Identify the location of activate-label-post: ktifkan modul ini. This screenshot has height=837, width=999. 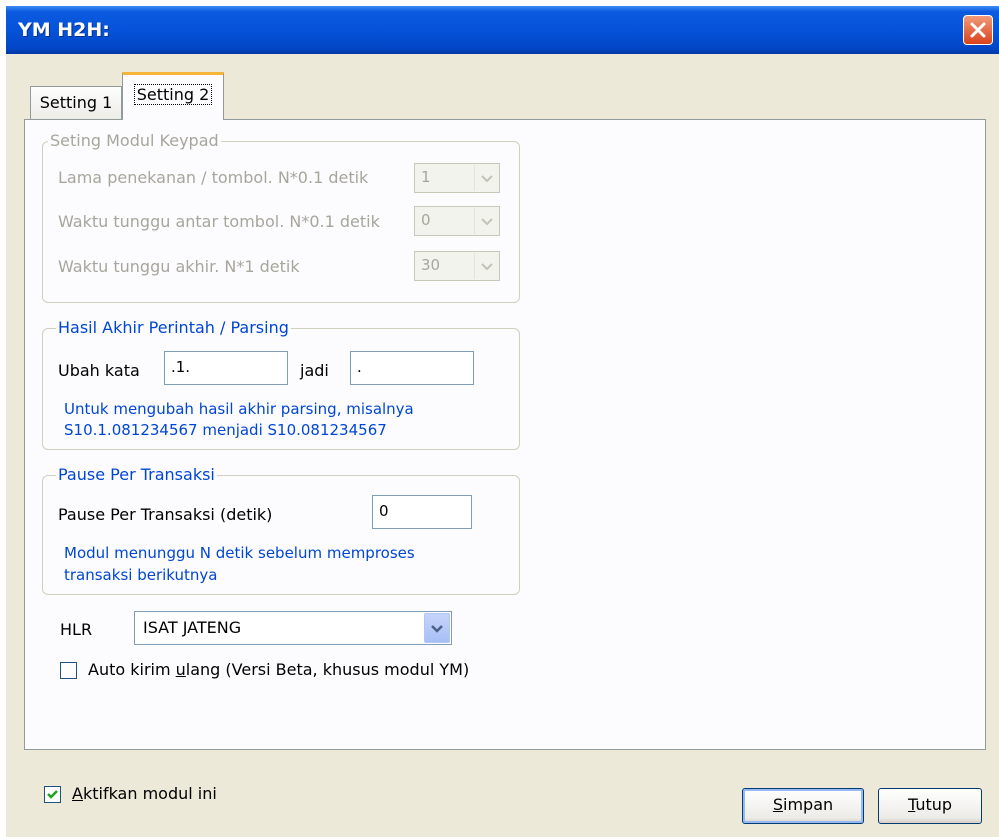
(149, 793).